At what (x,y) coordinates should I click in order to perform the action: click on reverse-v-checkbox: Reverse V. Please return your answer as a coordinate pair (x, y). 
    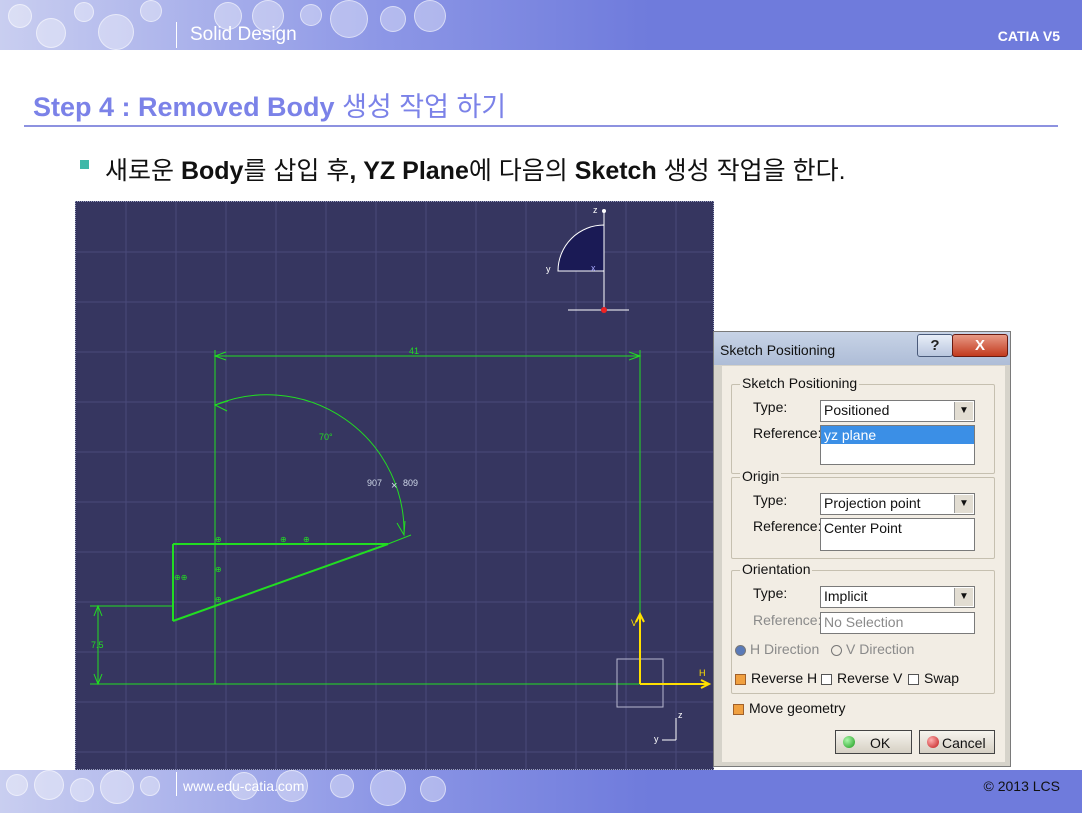
    Looking at the image, I should click on (861, 678).